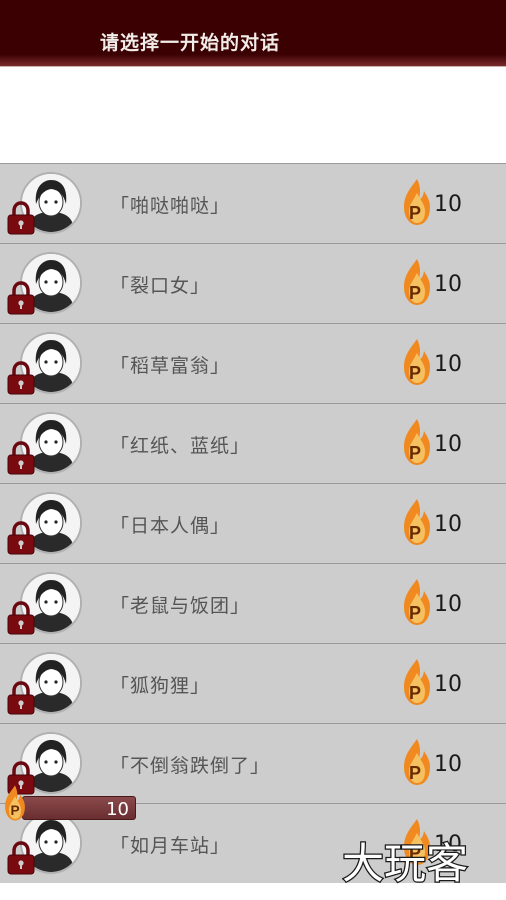 The image size is (506, 900). I want to click on points-balance-bar: 10, so click(79, 808).